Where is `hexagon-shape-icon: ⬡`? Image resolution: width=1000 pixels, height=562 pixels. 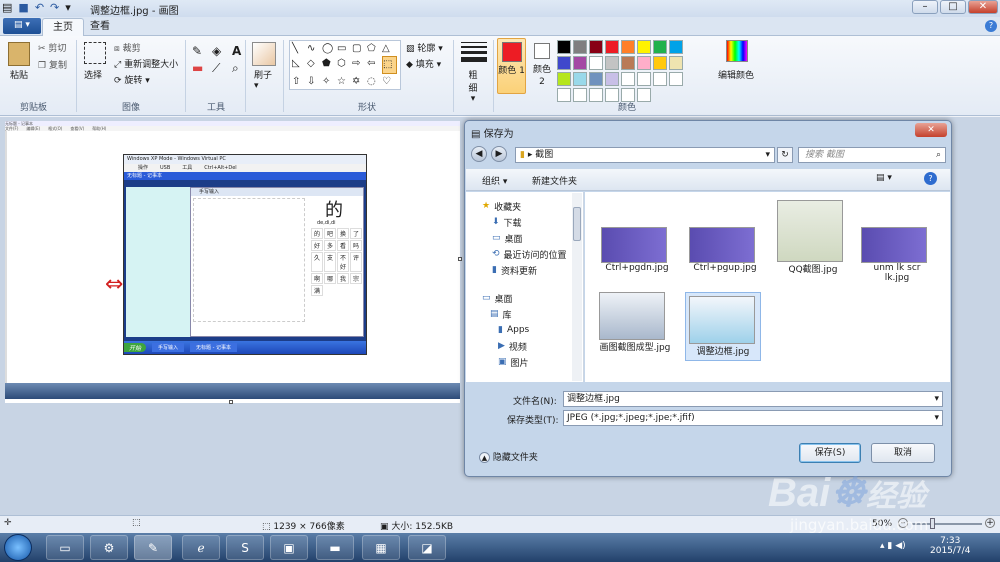
hexagon-shape-icon: ⬡ is located at coordinates (344, 64).